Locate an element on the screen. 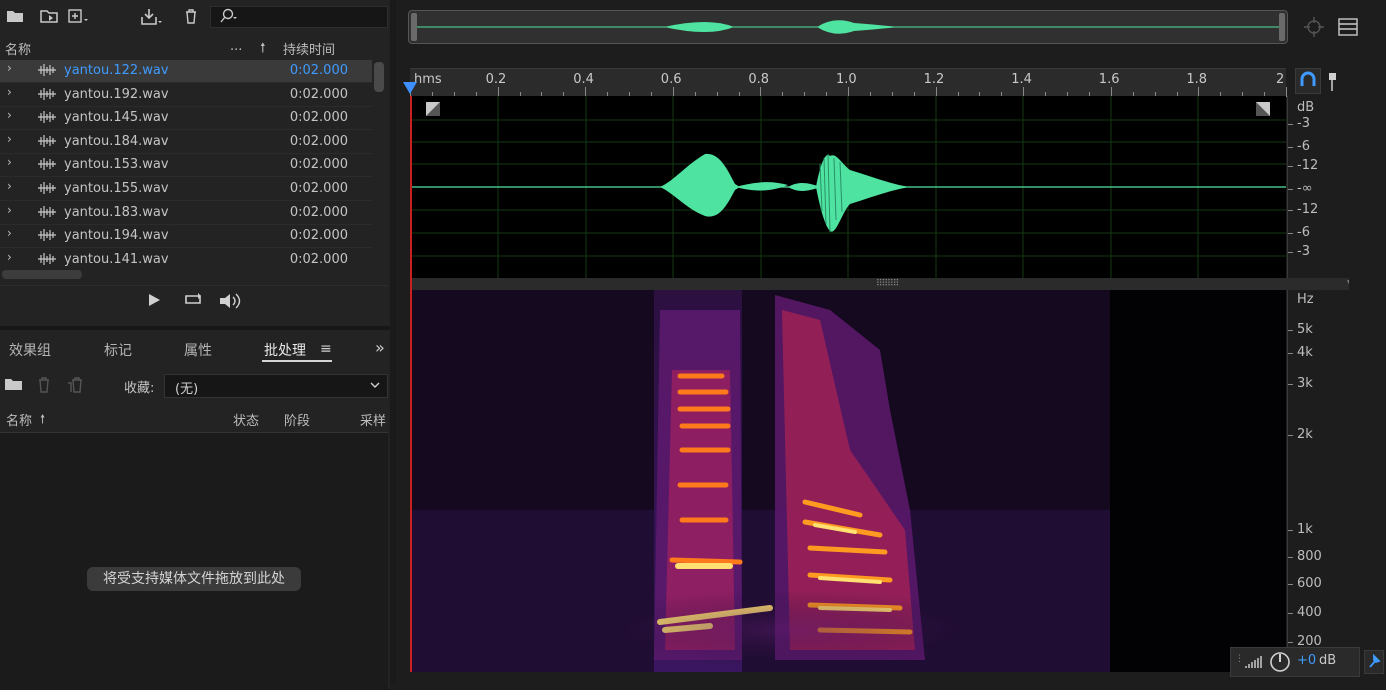 The height and width of the screenshot is (690, 1386). favorites-select: (无) is located at coordinates (276, 386).